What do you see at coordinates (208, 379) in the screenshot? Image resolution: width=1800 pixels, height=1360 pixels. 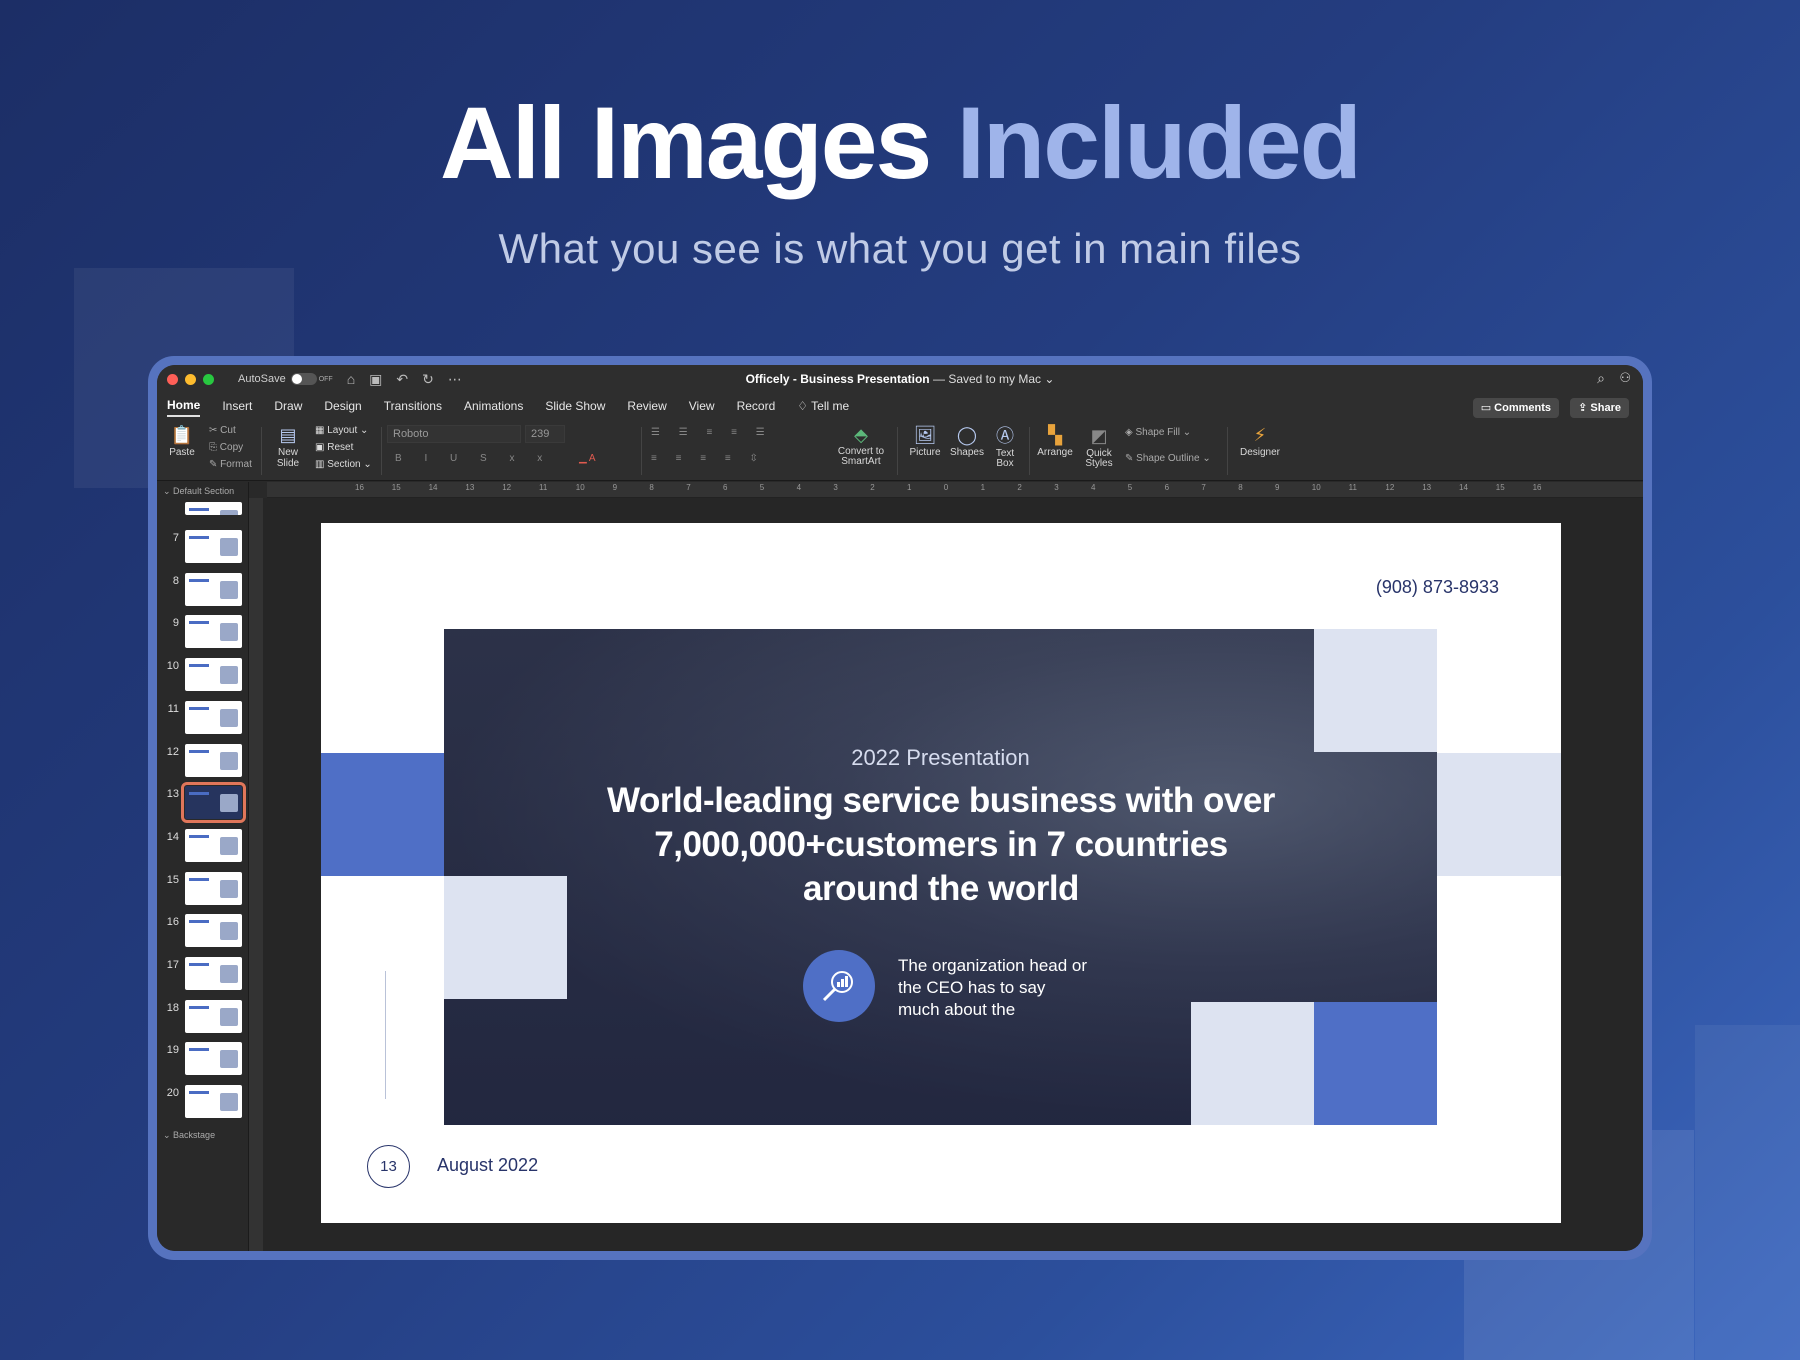 I see `maximize-window-button` at bounding box center [208, 379].